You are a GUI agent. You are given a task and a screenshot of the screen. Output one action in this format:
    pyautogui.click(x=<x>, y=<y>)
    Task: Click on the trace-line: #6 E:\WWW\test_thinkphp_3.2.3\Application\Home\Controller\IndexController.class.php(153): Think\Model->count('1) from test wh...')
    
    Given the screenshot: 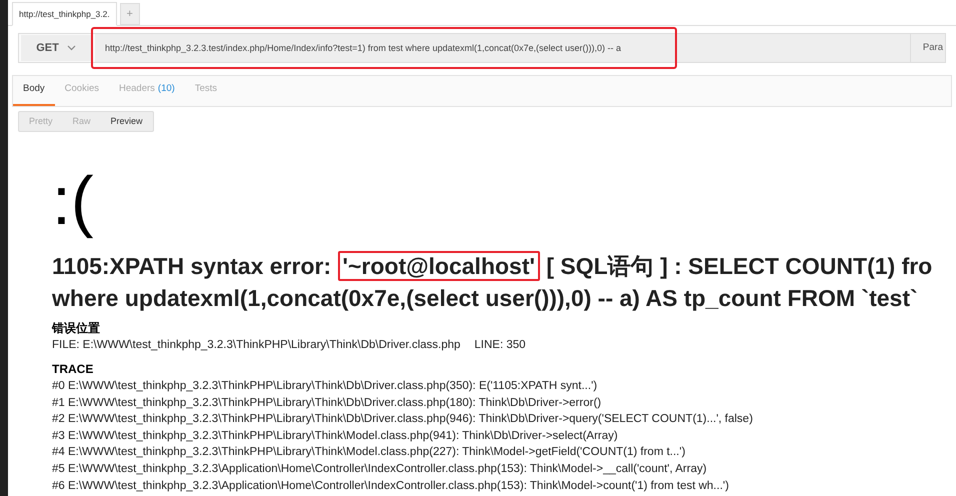 What is the action you would take?
    pyautogui.click(x=391, y=486)
    